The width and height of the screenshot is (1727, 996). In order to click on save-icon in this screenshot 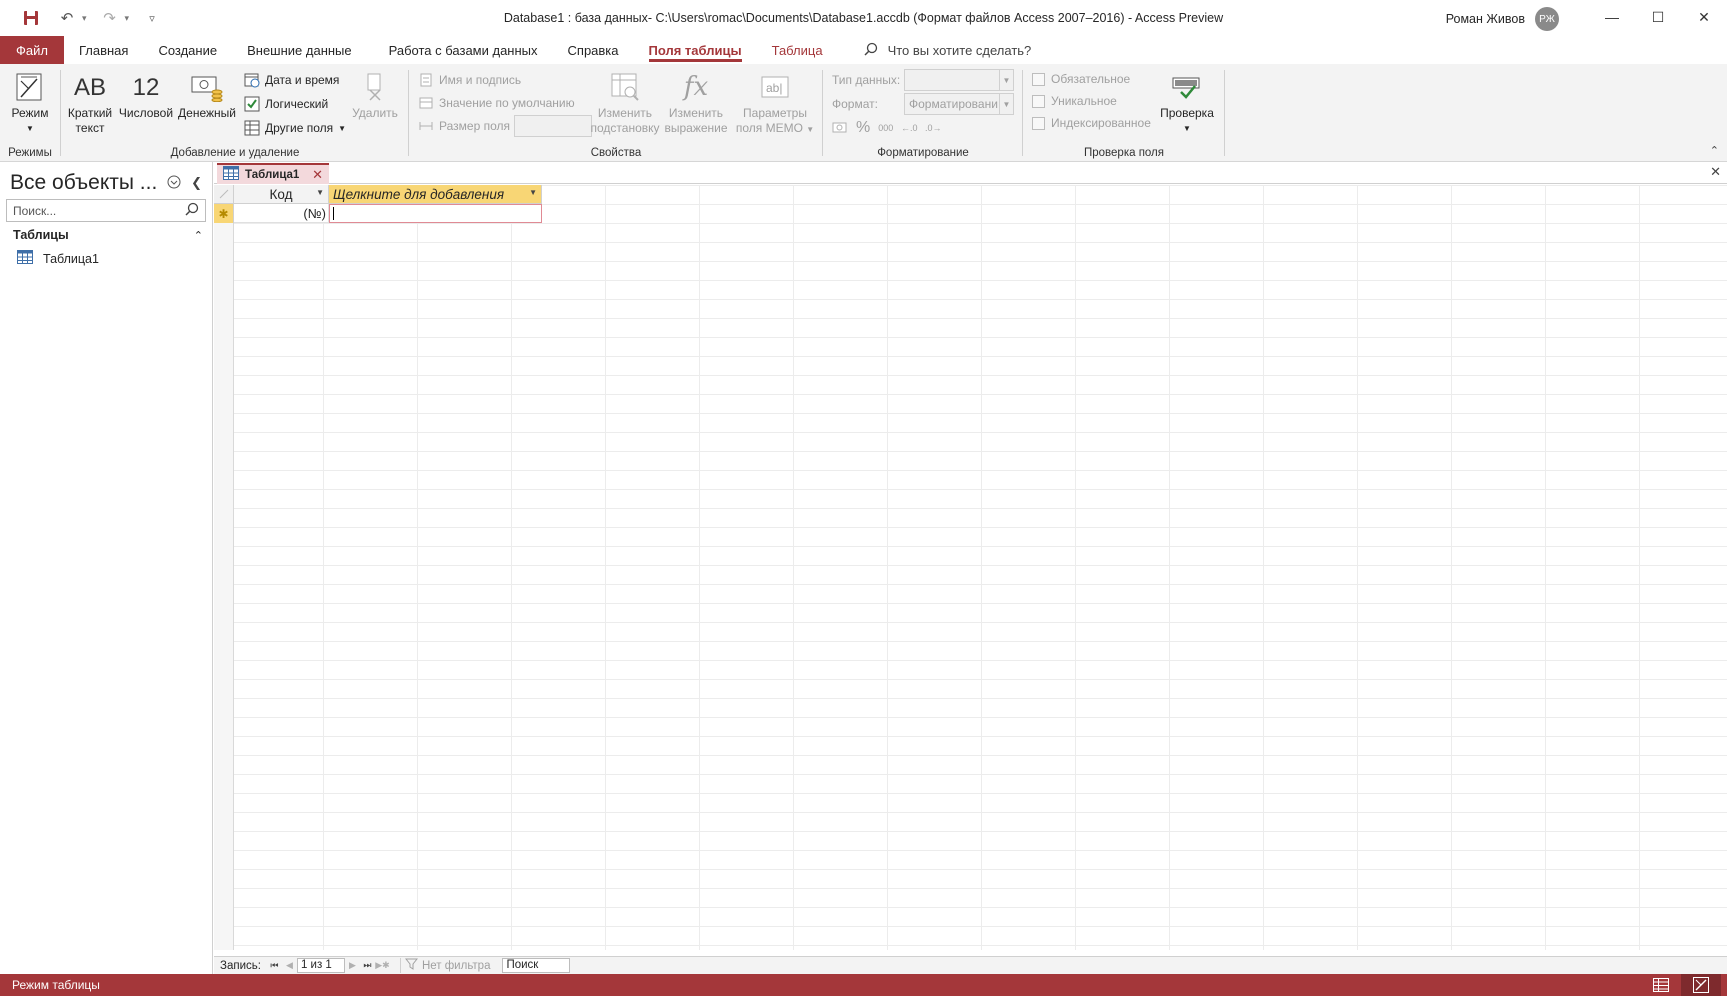, I will do `click(31, 18)`.